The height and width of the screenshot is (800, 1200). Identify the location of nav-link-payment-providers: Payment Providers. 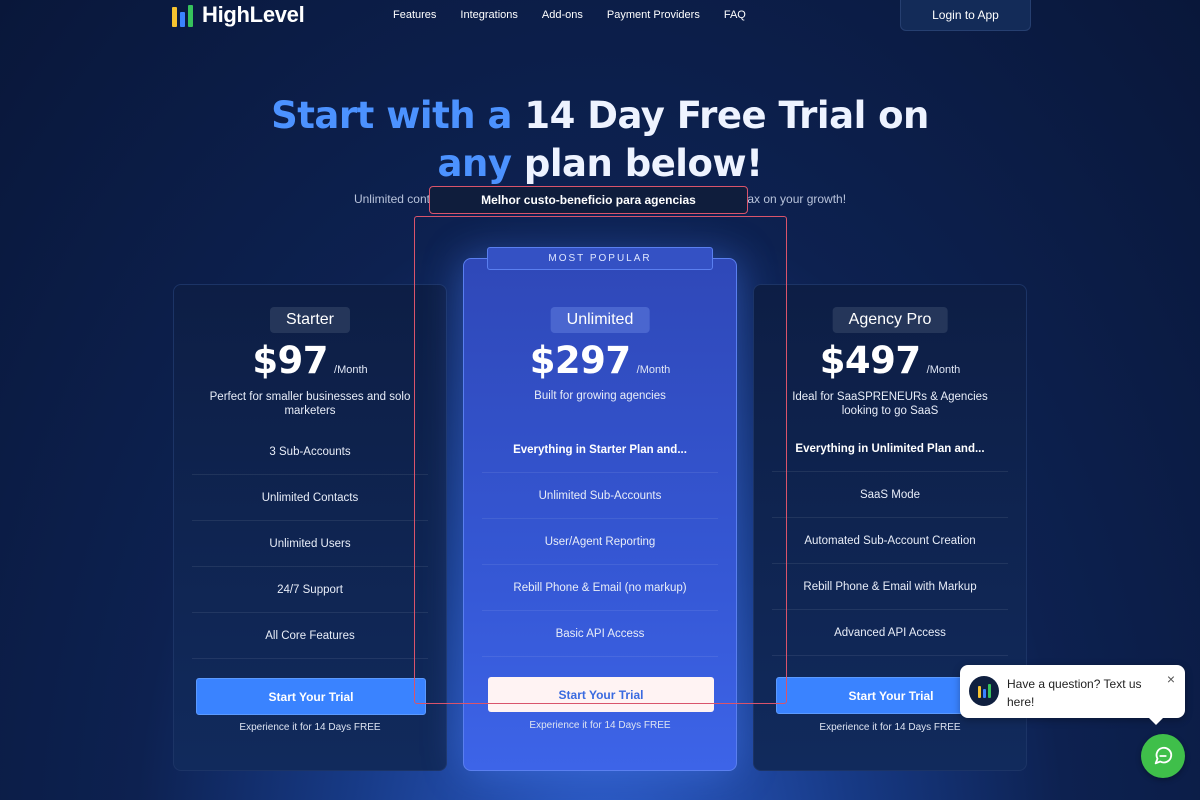
(653, 15).